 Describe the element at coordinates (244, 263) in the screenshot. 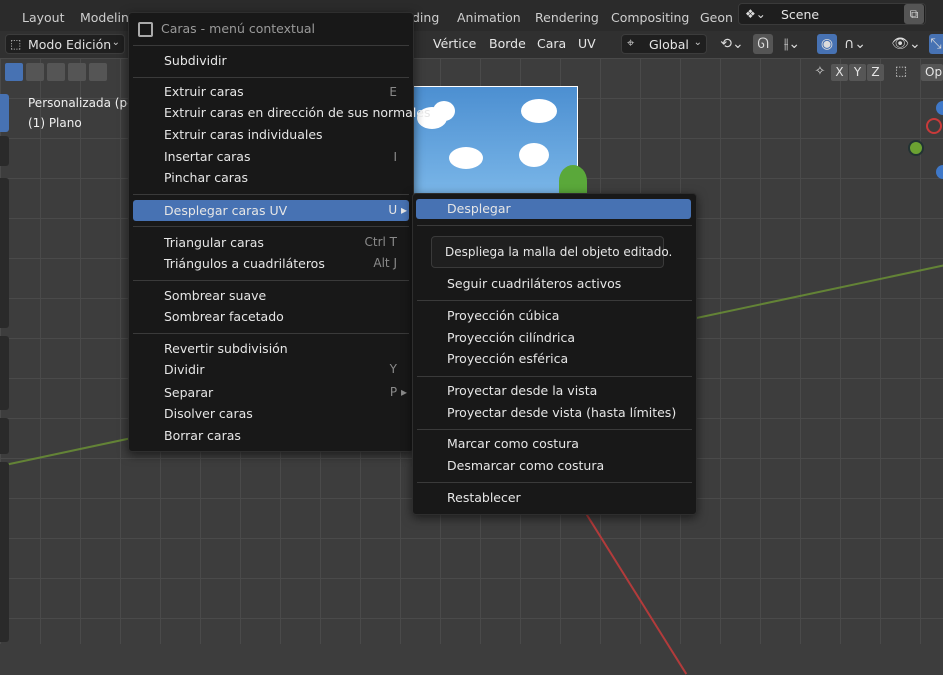

I see `menu-item-triangulos-cuadrilateros: Triángulos a cuadriláteros` at that location.